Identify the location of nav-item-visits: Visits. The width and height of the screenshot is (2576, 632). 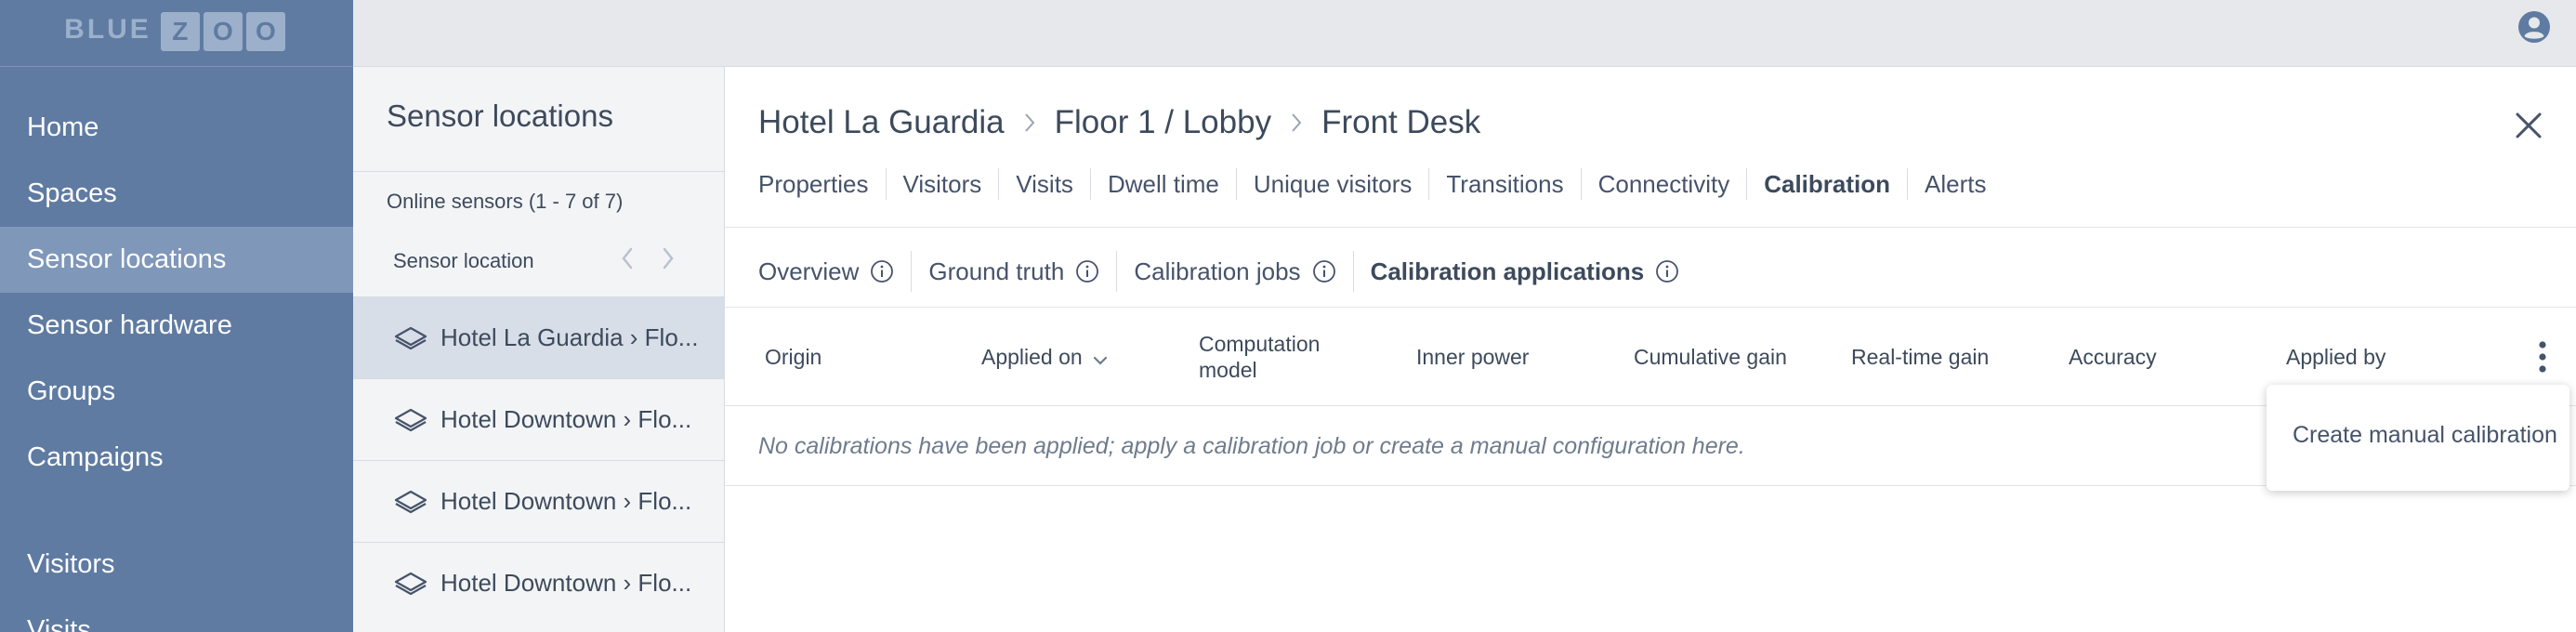
(176, 615).